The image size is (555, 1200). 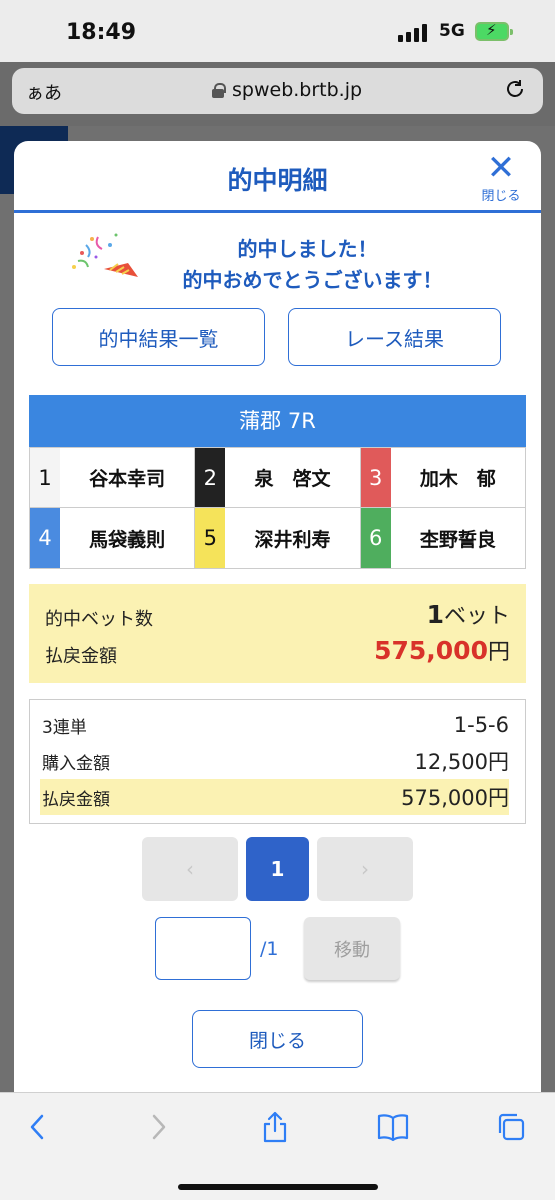 What do you see at coordinates (38, 1127) in the screenshot?
I see `back-icon` at bounding box center [38, 1127].